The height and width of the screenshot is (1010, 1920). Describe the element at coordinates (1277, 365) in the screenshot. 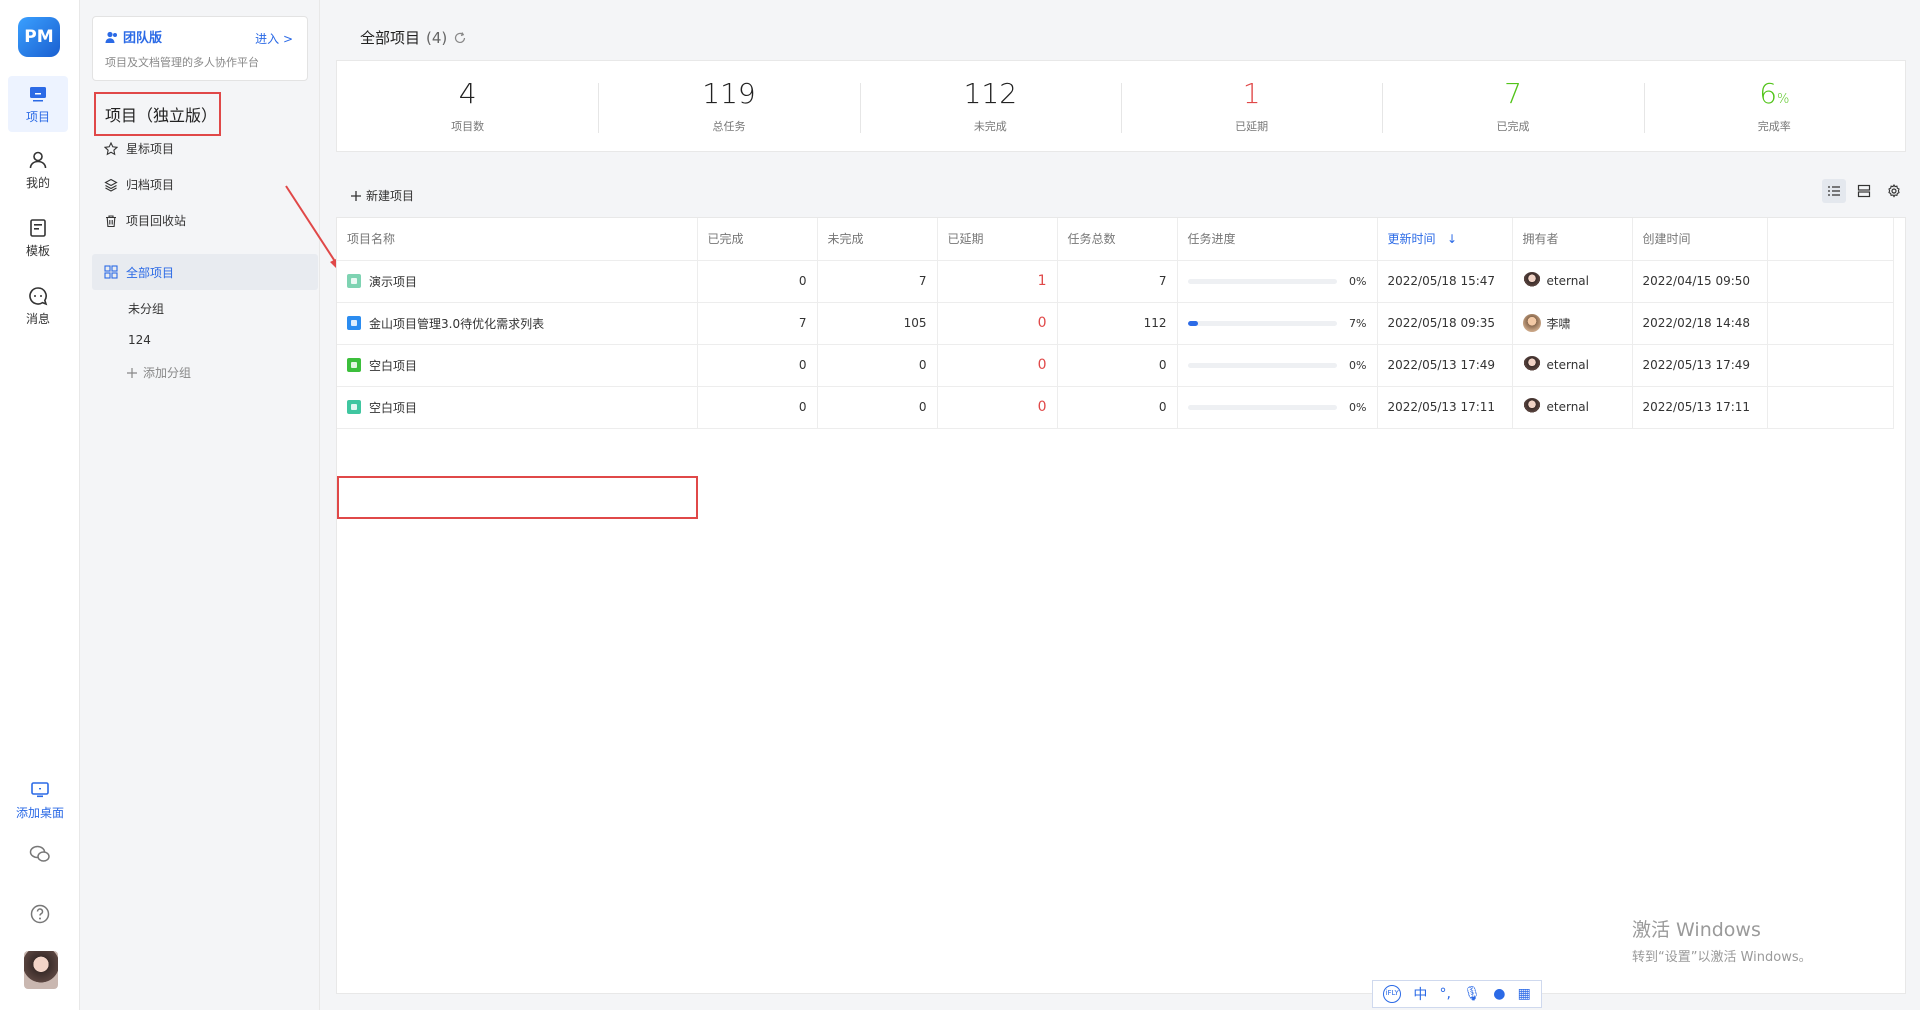

I see `cell-progress: 0%` at that location.